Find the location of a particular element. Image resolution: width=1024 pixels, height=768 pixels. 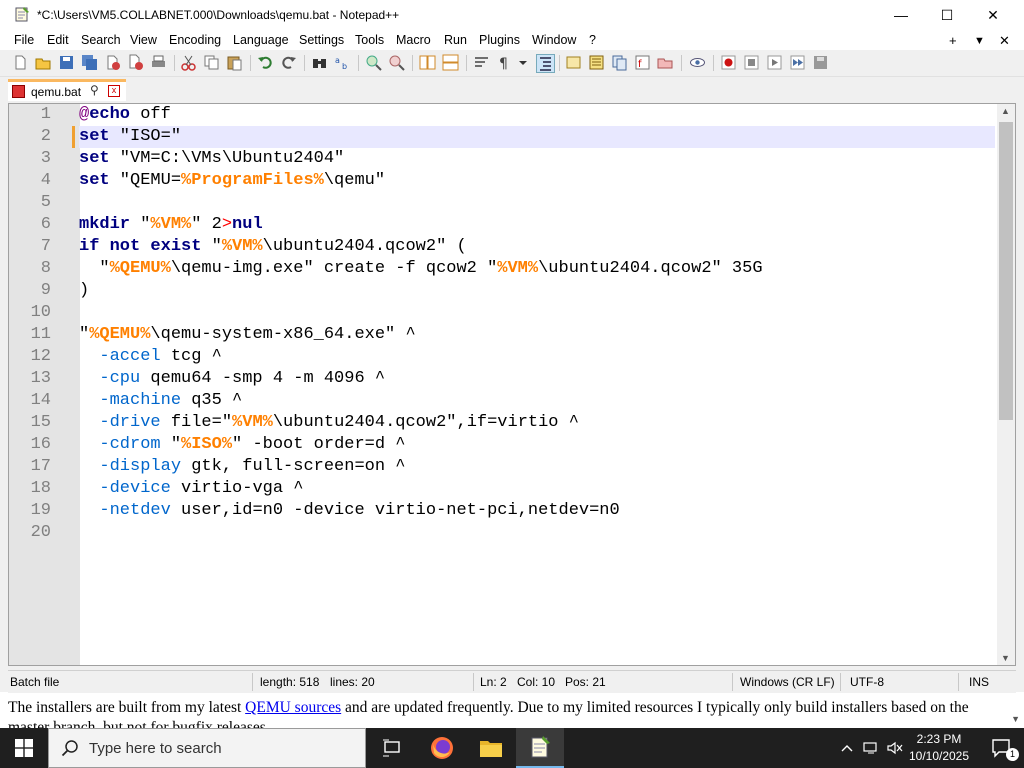

code-line: 12 -accel tcg ^ is located at coordinates (513, 357).